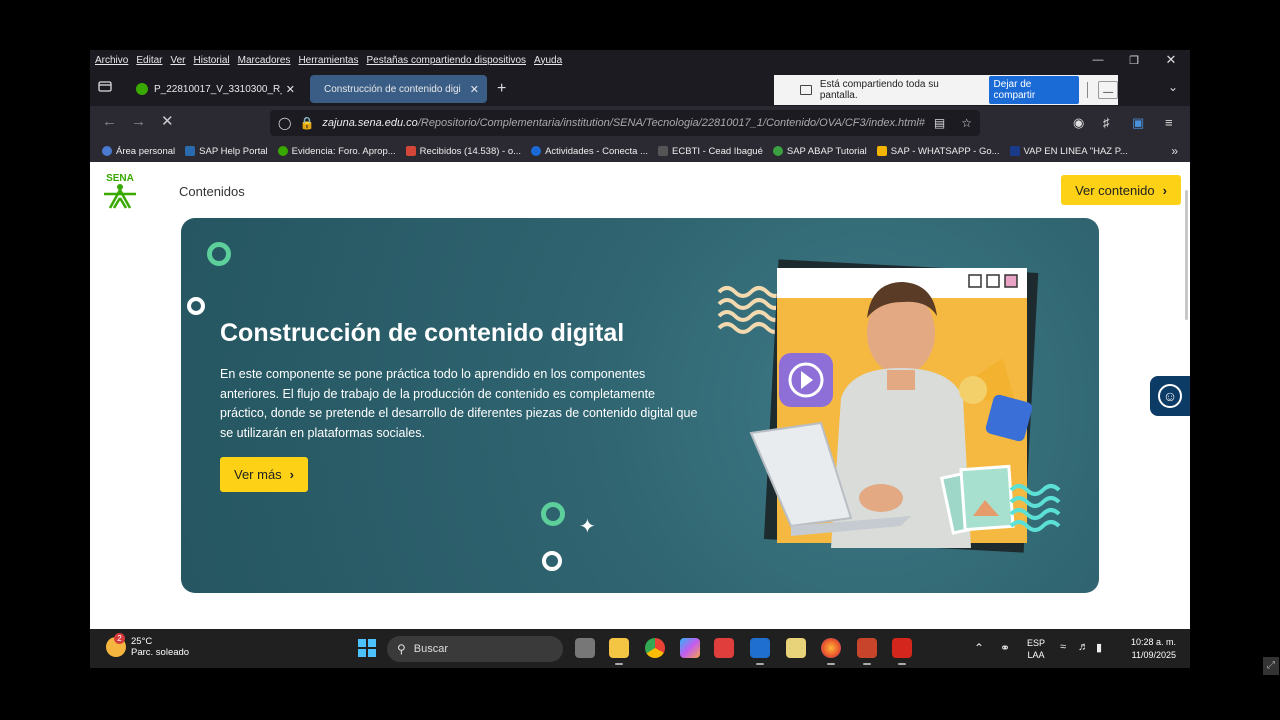 This screenshot has height=720, width=1280. What do you see at coordinates (264, 60) in the screenshot?
I see `menu-marcadores: Marcadores` at bounding box center [264, 60].